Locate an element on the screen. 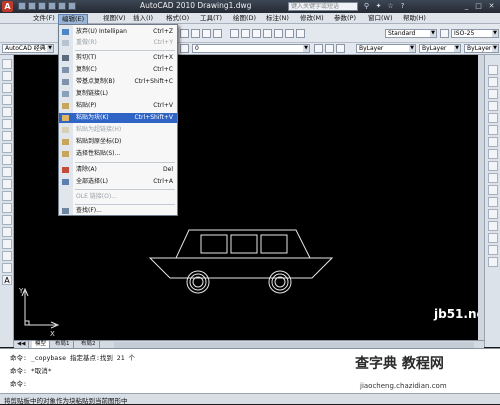 The height and width of the screenshot is (405, 500). hatch-icon is located at coordinates (7, 232).